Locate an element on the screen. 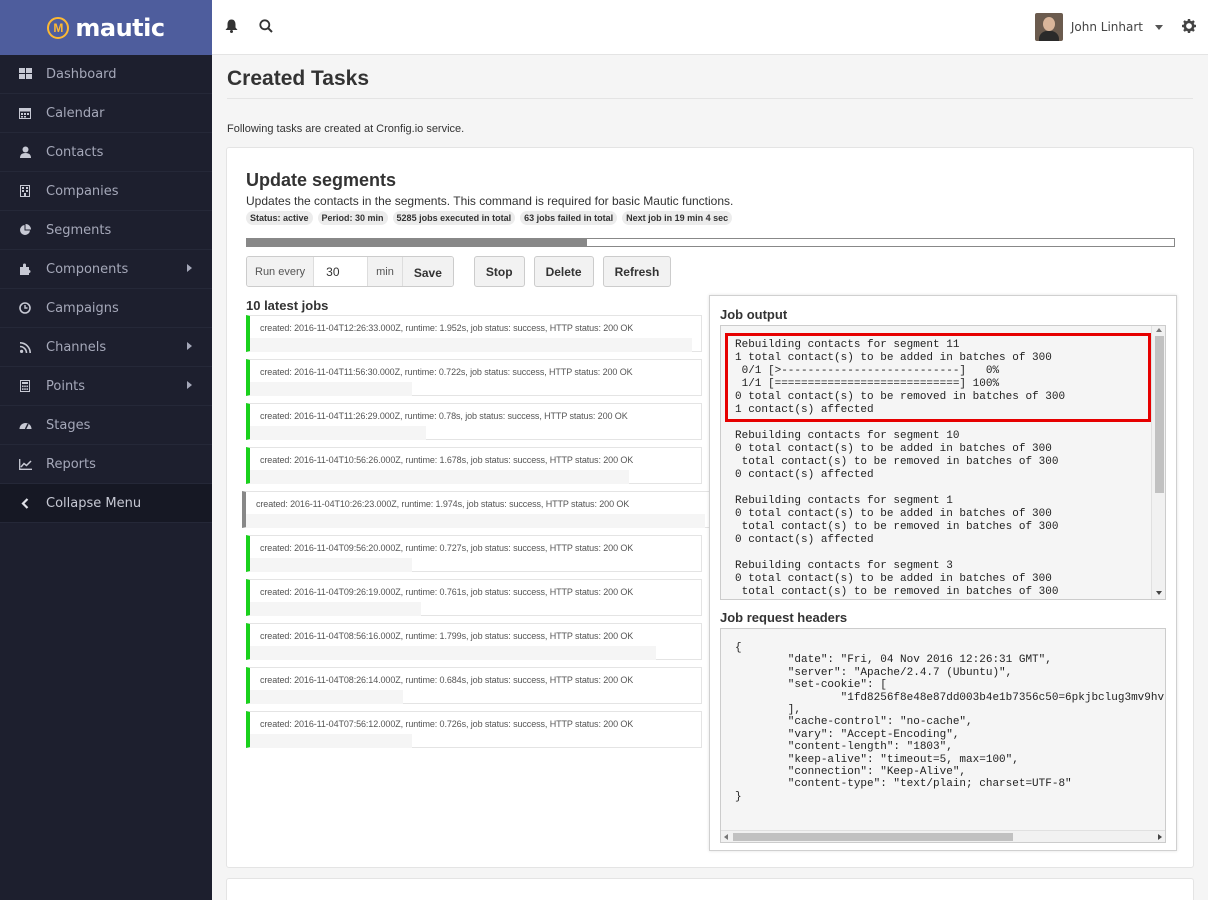  scroll-down-icon is located at coordinates (1159, 593).